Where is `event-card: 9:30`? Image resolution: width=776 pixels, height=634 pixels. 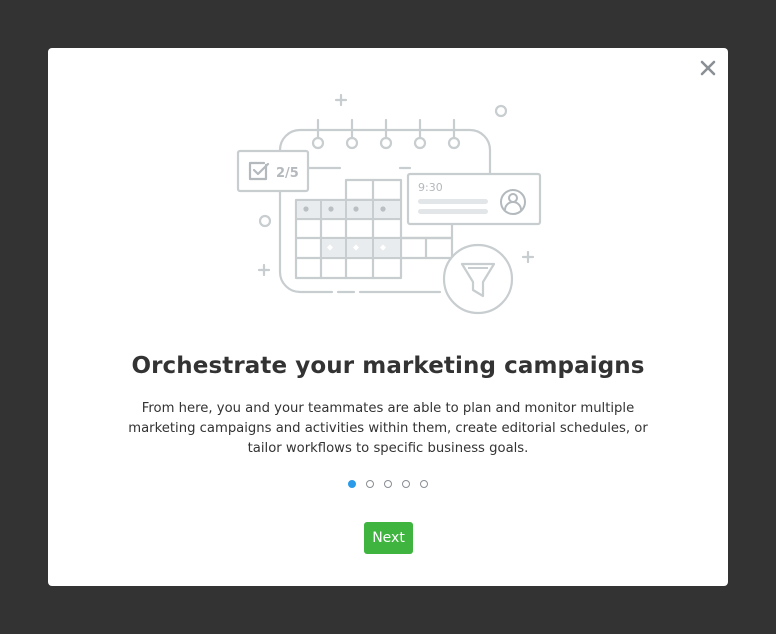 event-card: 9:30 is located at coordinates (474, 199).